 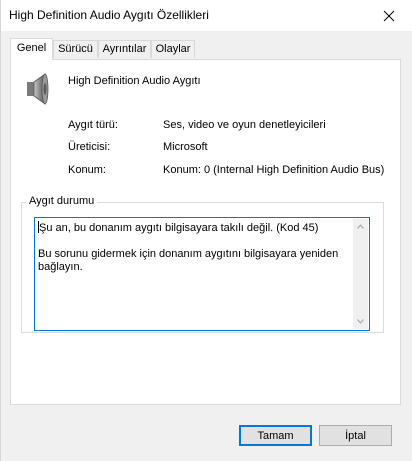 What do you see at coordinates (244, 125) in the screenshot?
I see `device-type-value: Ses, video ve oyun denetleyicileri` at bounding box center [244, 125].